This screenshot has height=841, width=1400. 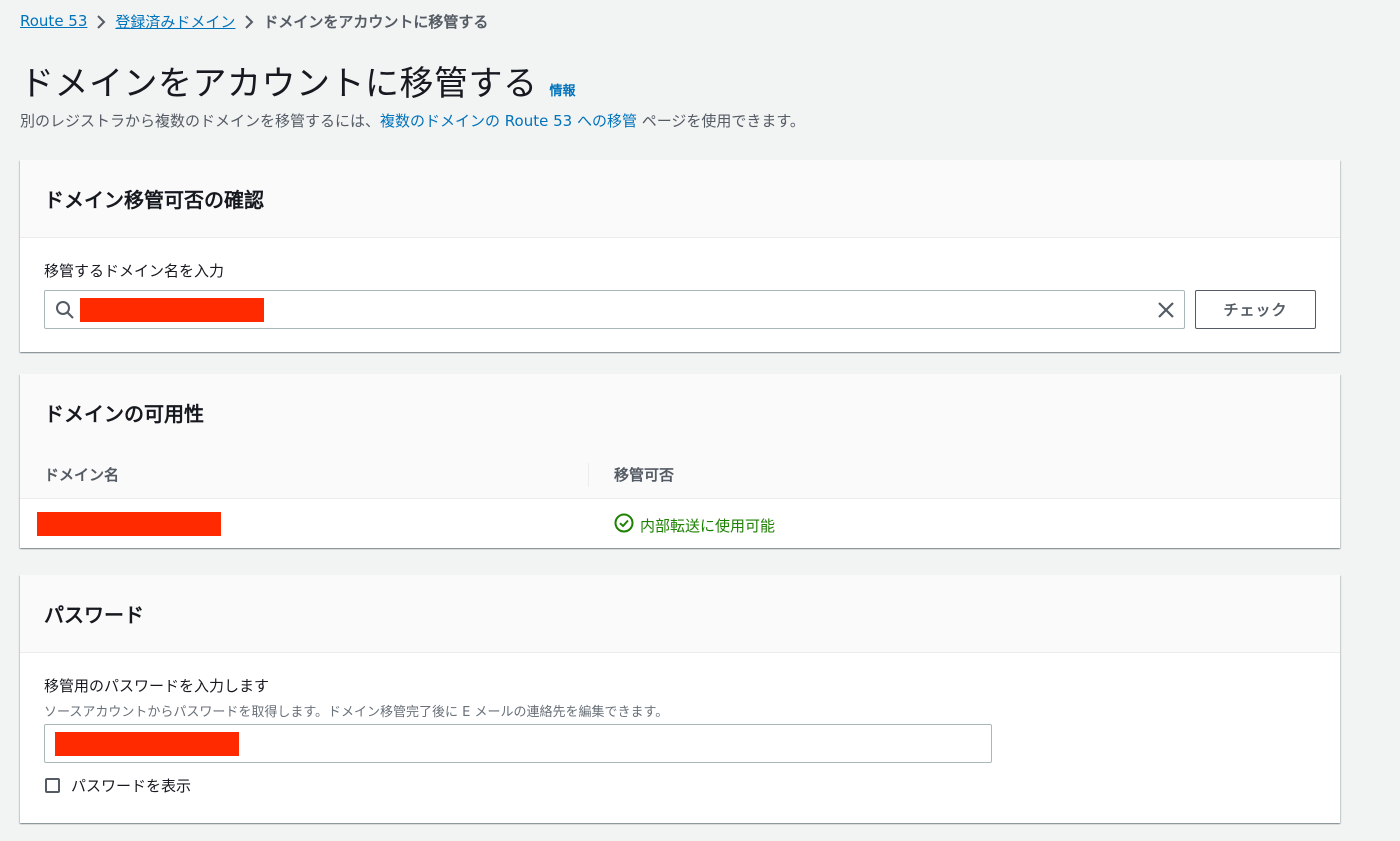 I want to click on clear-icon, so click(x=1166, y=312).